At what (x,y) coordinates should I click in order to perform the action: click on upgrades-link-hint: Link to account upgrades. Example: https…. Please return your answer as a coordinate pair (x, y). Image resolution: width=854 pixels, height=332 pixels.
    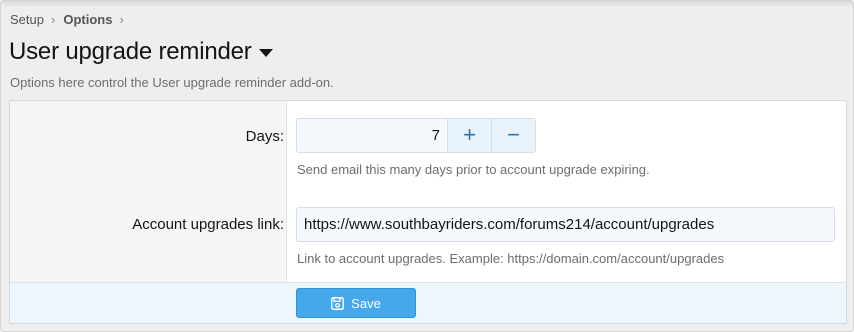
    Looking at the image, I should click on (511, 258).